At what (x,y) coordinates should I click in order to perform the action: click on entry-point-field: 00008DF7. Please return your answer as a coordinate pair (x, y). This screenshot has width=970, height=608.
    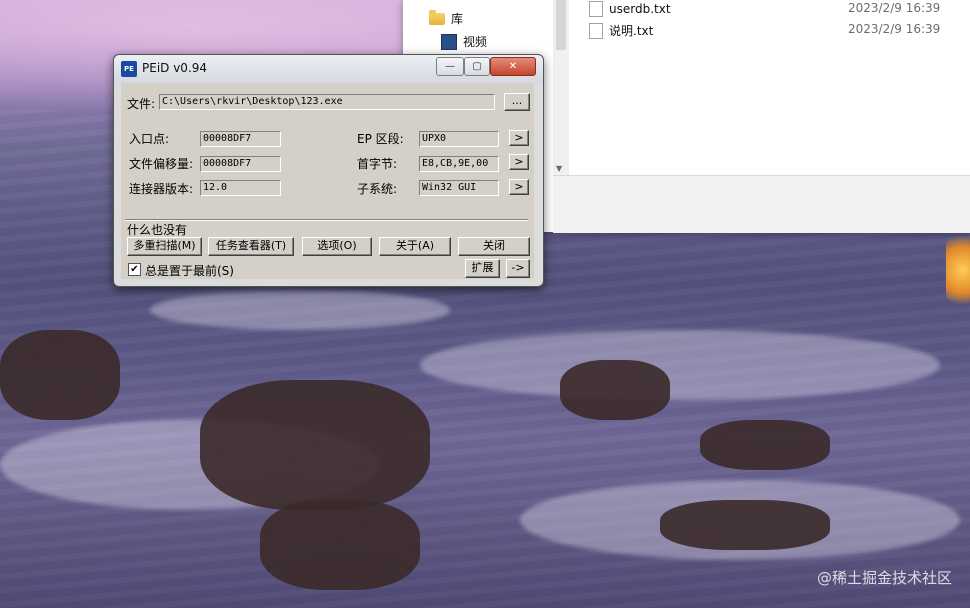
    Looking at the image, I should click on (240, 139).